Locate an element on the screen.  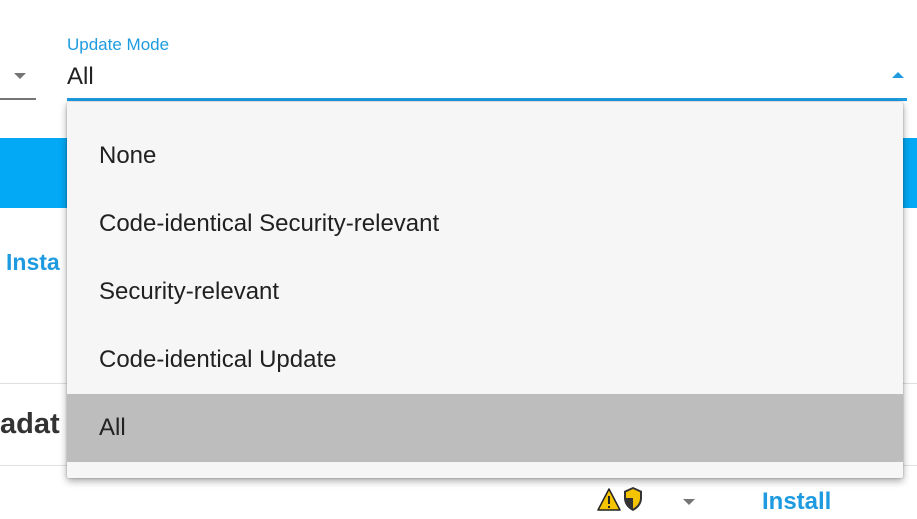
update-mode-value: All is located at coordinates (80, 77).